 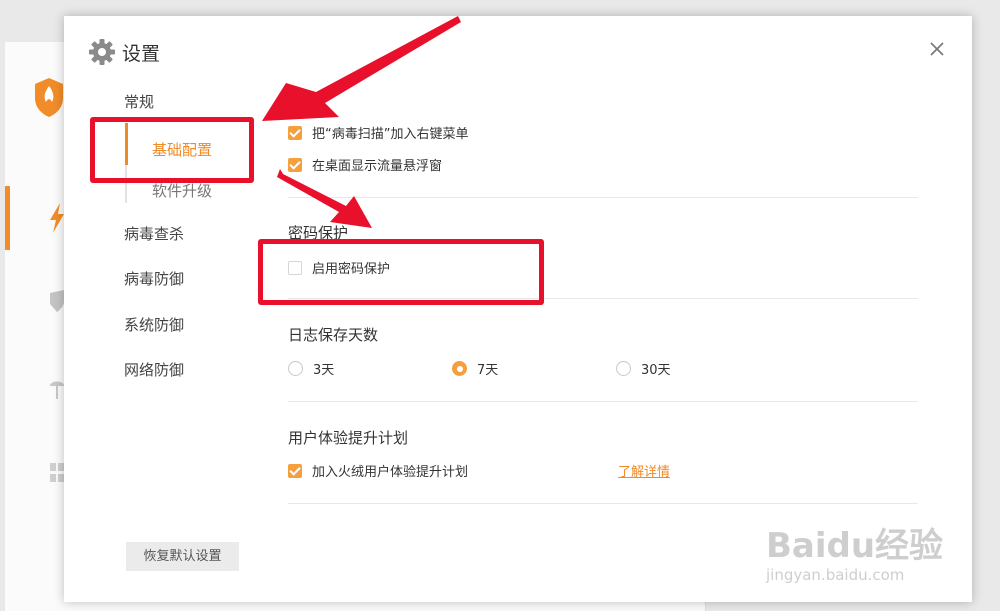 What do you see at coordinates (835, 575) in the screenshot?
I see `watermark-url: jingyan.baidu.com` at bounding box center [835, 575].